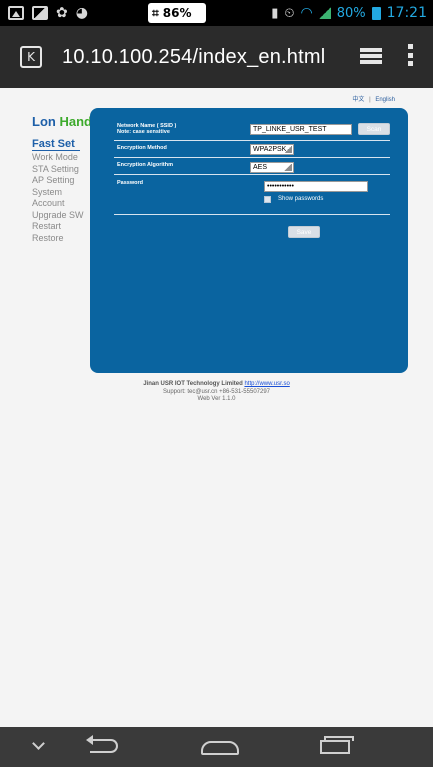  I want to click on company-name: Jinan USR IOT Technology Limited, so click(193, 384).